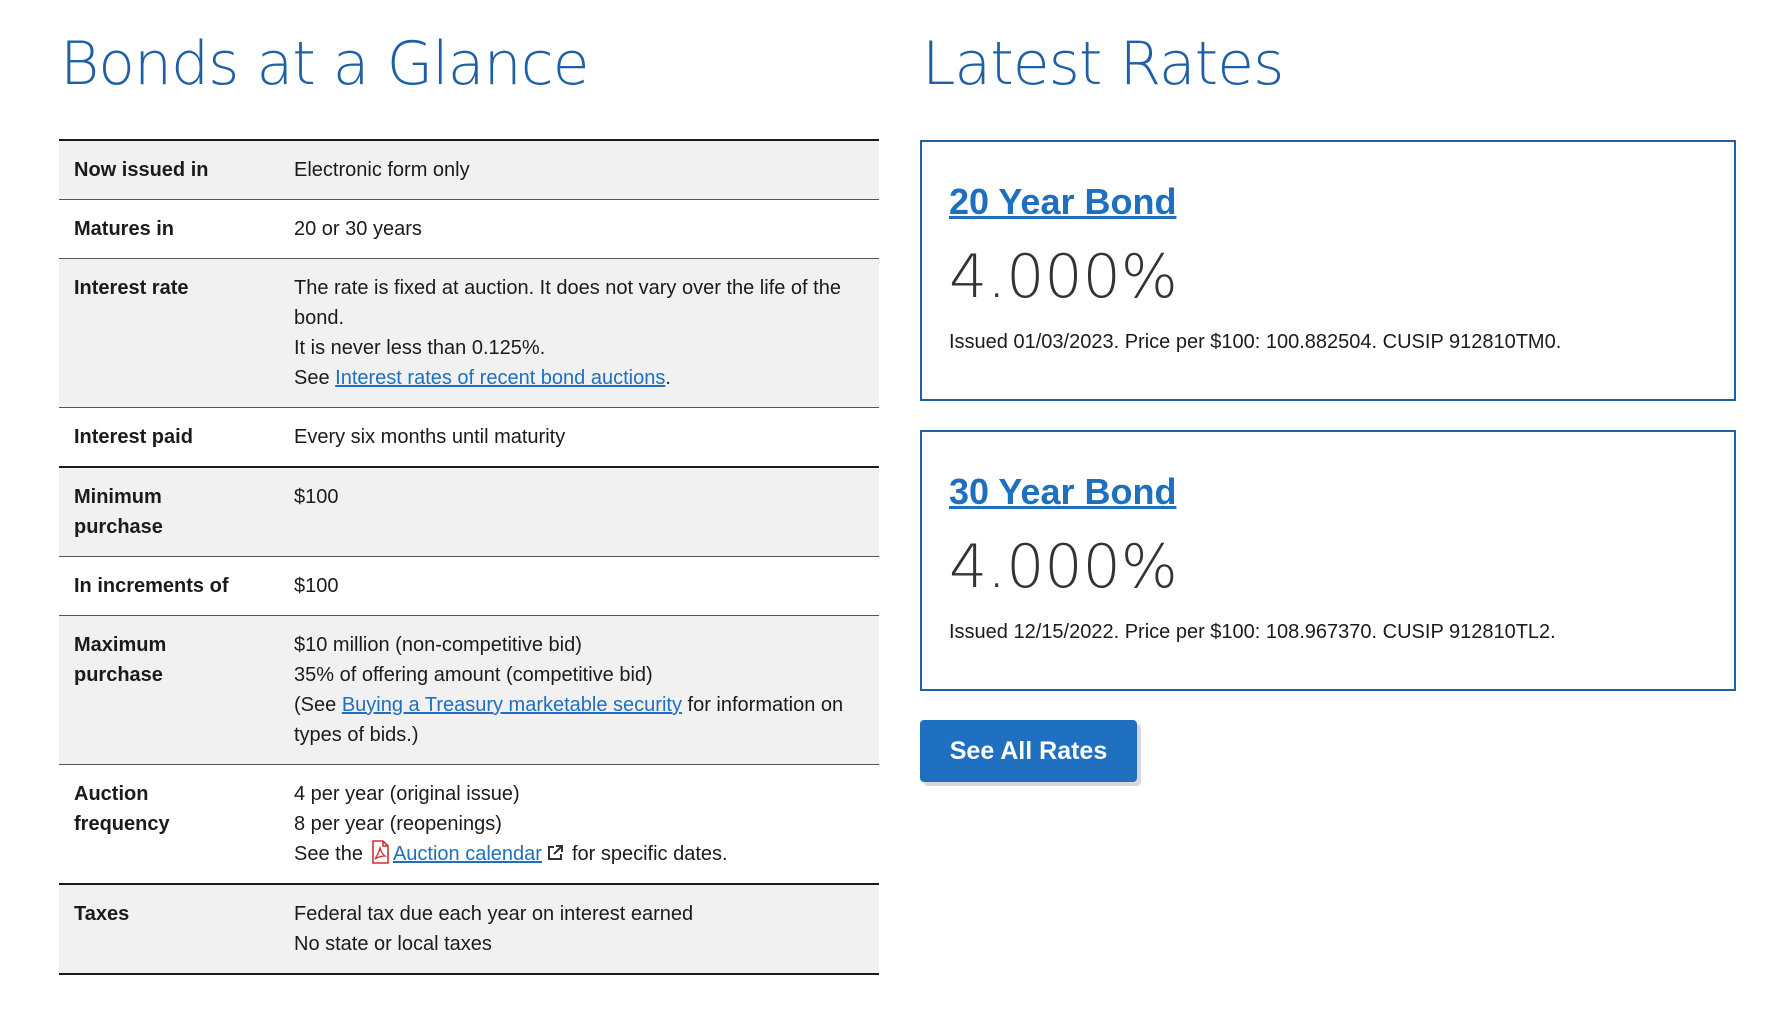 The image size is (1781, 1012). Describe the element at coordinates (649, 854) in the screenshot. I see `see-suffix: for specific dates.` at that location.